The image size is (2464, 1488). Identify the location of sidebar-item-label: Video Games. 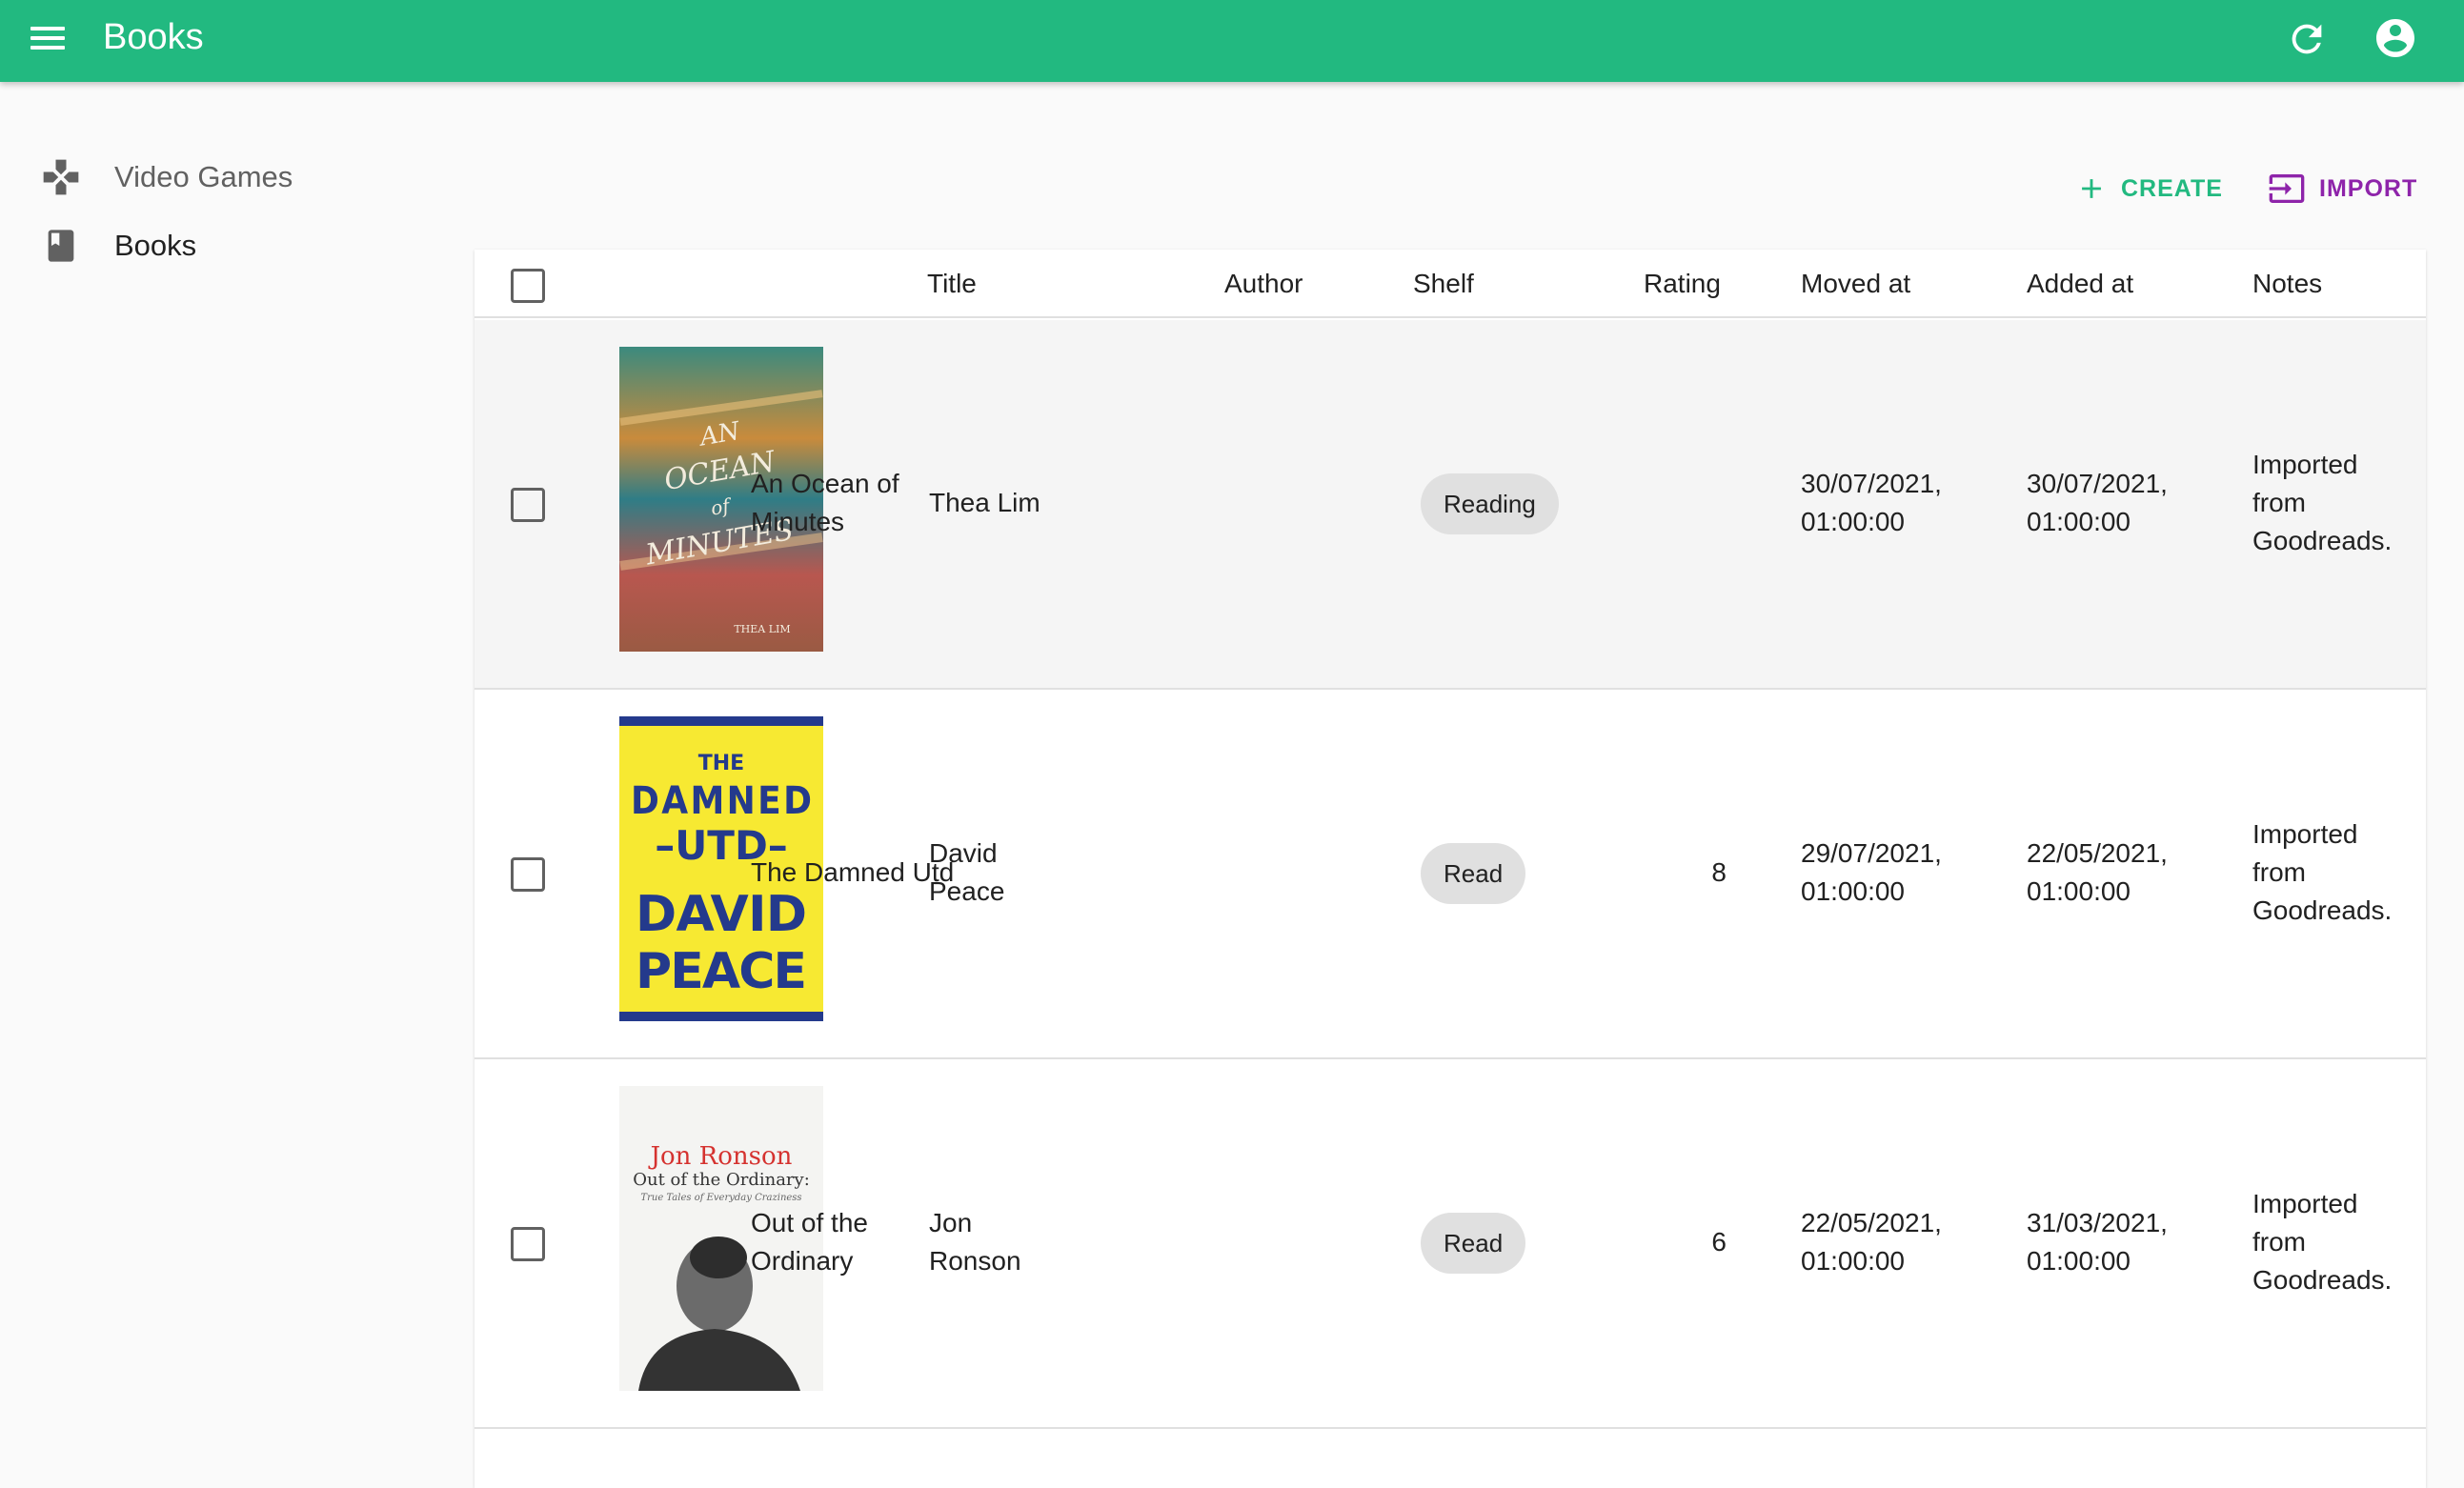
(204, 176).